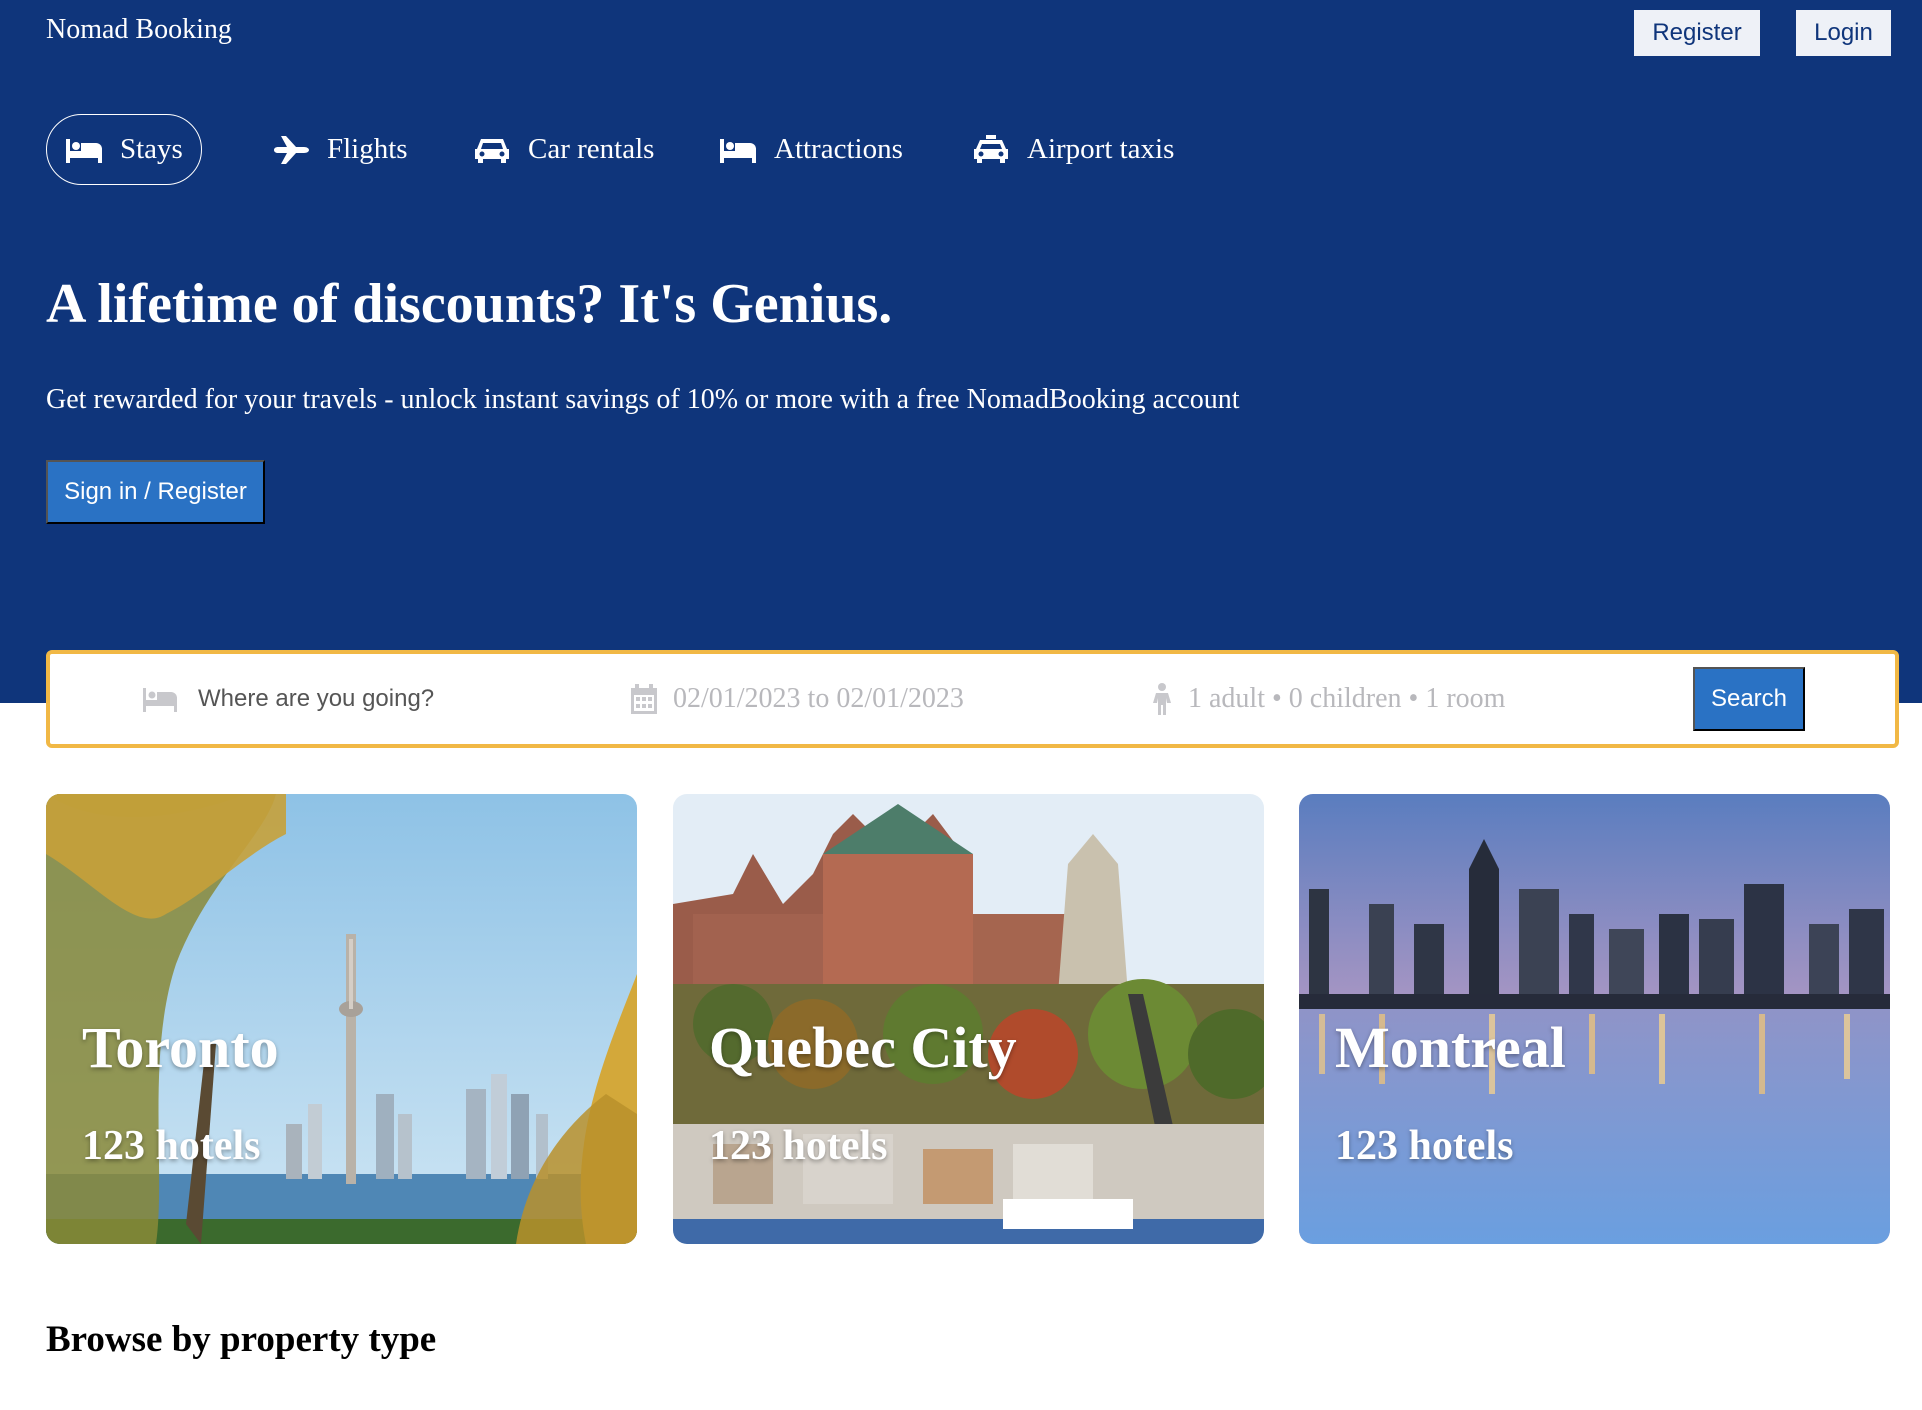  Describe the element at coordinates (838, 149) in the screenshot. I see `nav-item-label: Attractions` at that location.